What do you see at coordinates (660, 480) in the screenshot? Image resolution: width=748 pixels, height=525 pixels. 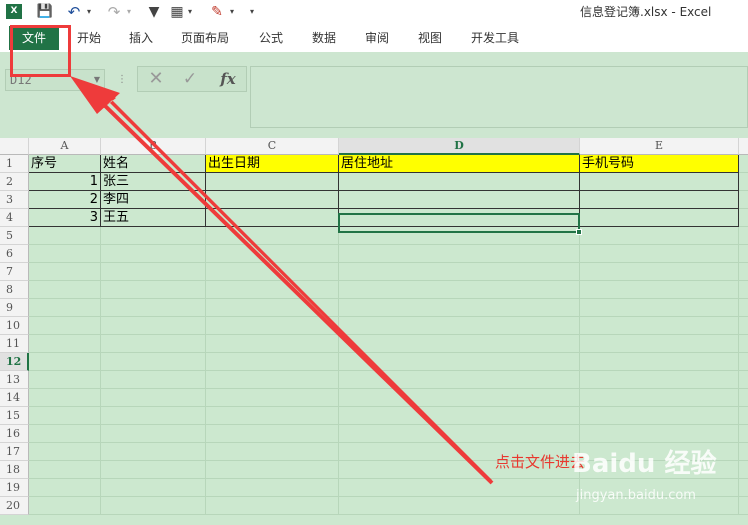 I see `baidu-watermark: Baidu 经验 jingyan.baidu.com` at bounding box center [660, 480].